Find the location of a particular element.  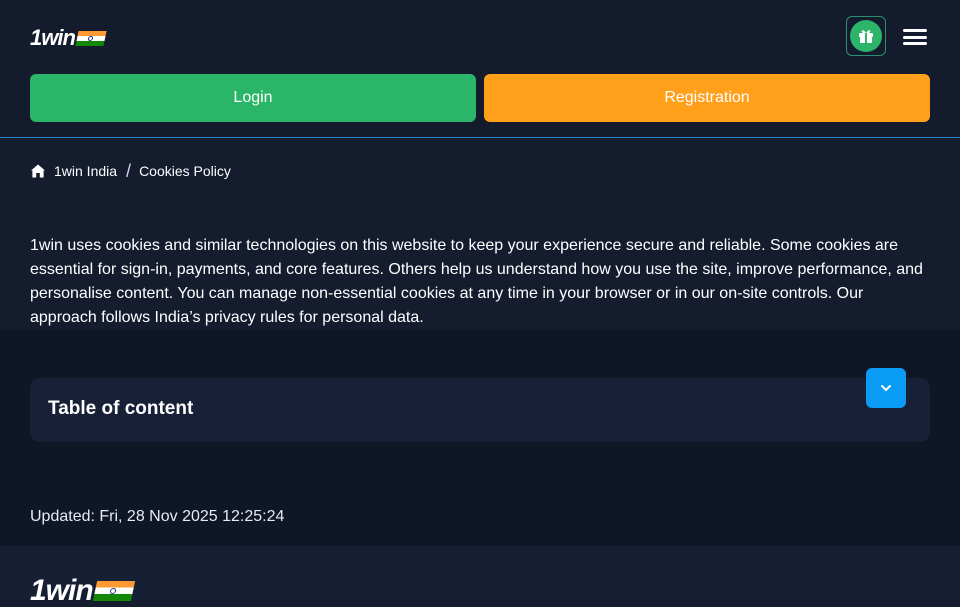

home-icon is located at coordinates (38, 171).